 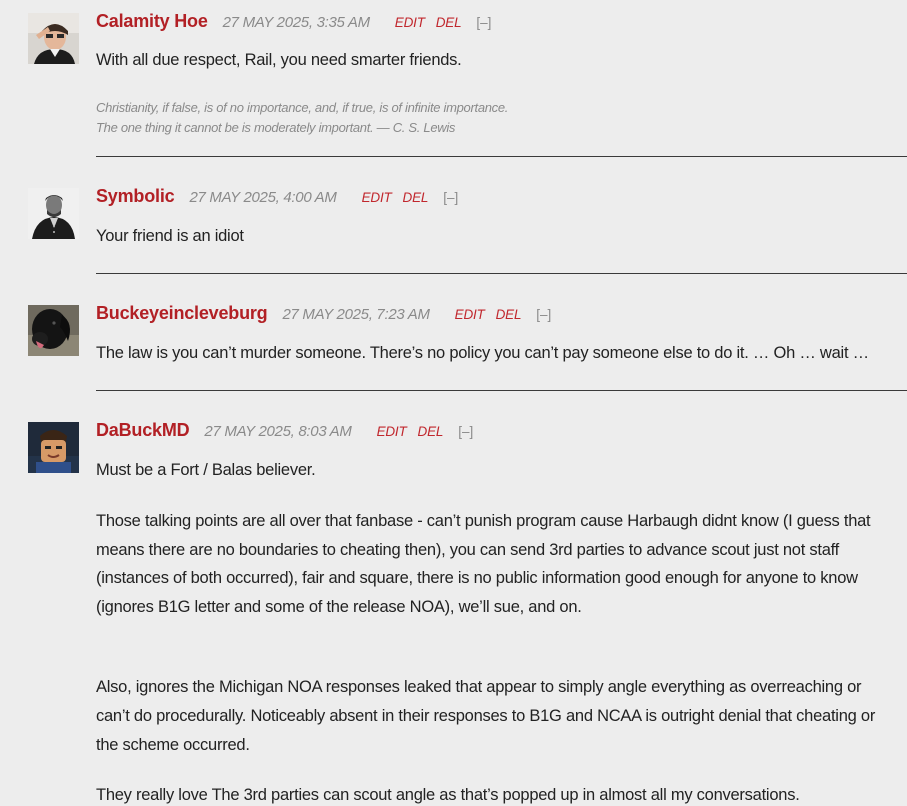 I want to click on comment-paragraph: Your friend is an idiot, so click(x=170, y=236).